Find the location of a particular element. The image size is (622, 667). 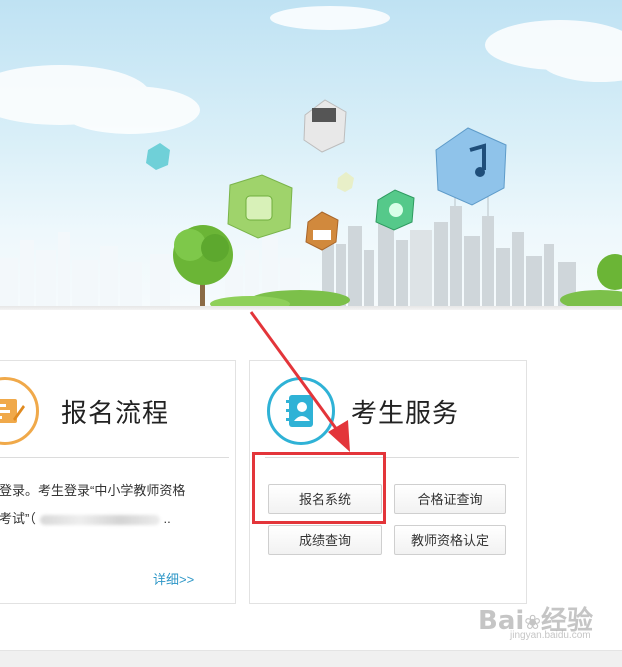

teacher-certification-button: 教师资格认定 is located at coordinates (450, 540).